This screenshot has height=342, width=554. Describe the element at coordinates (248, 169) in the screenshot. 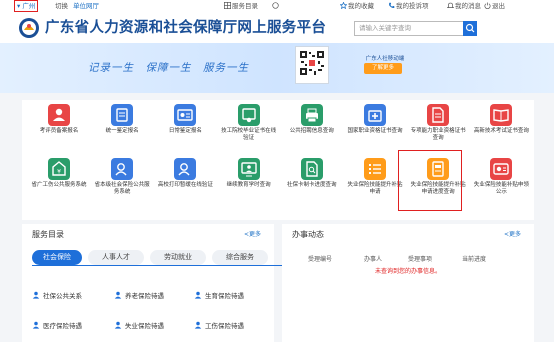

I see `monitor-user-icon` at that location.